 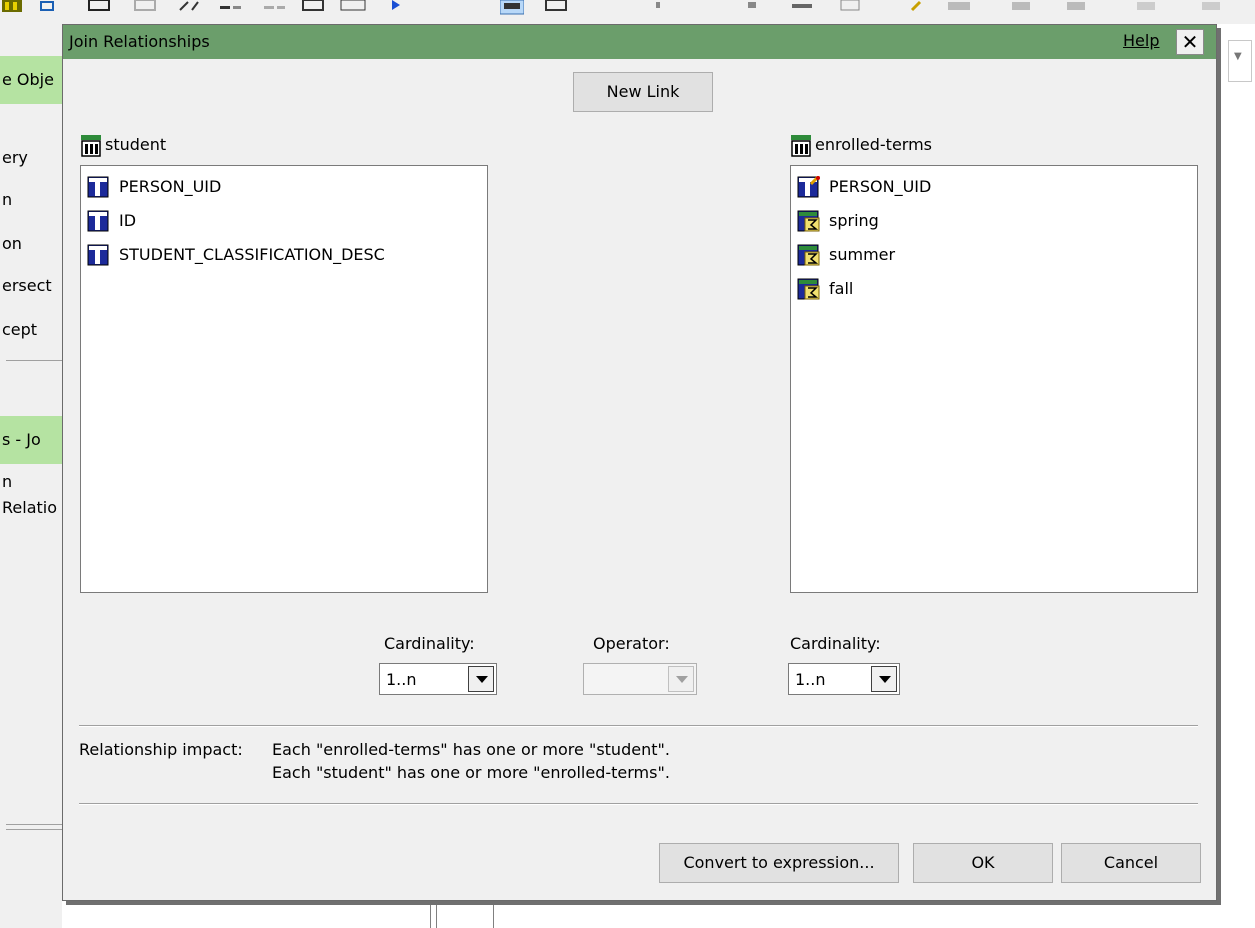 I want to click on close-icon: ✕, so click(x=1190, y=42).